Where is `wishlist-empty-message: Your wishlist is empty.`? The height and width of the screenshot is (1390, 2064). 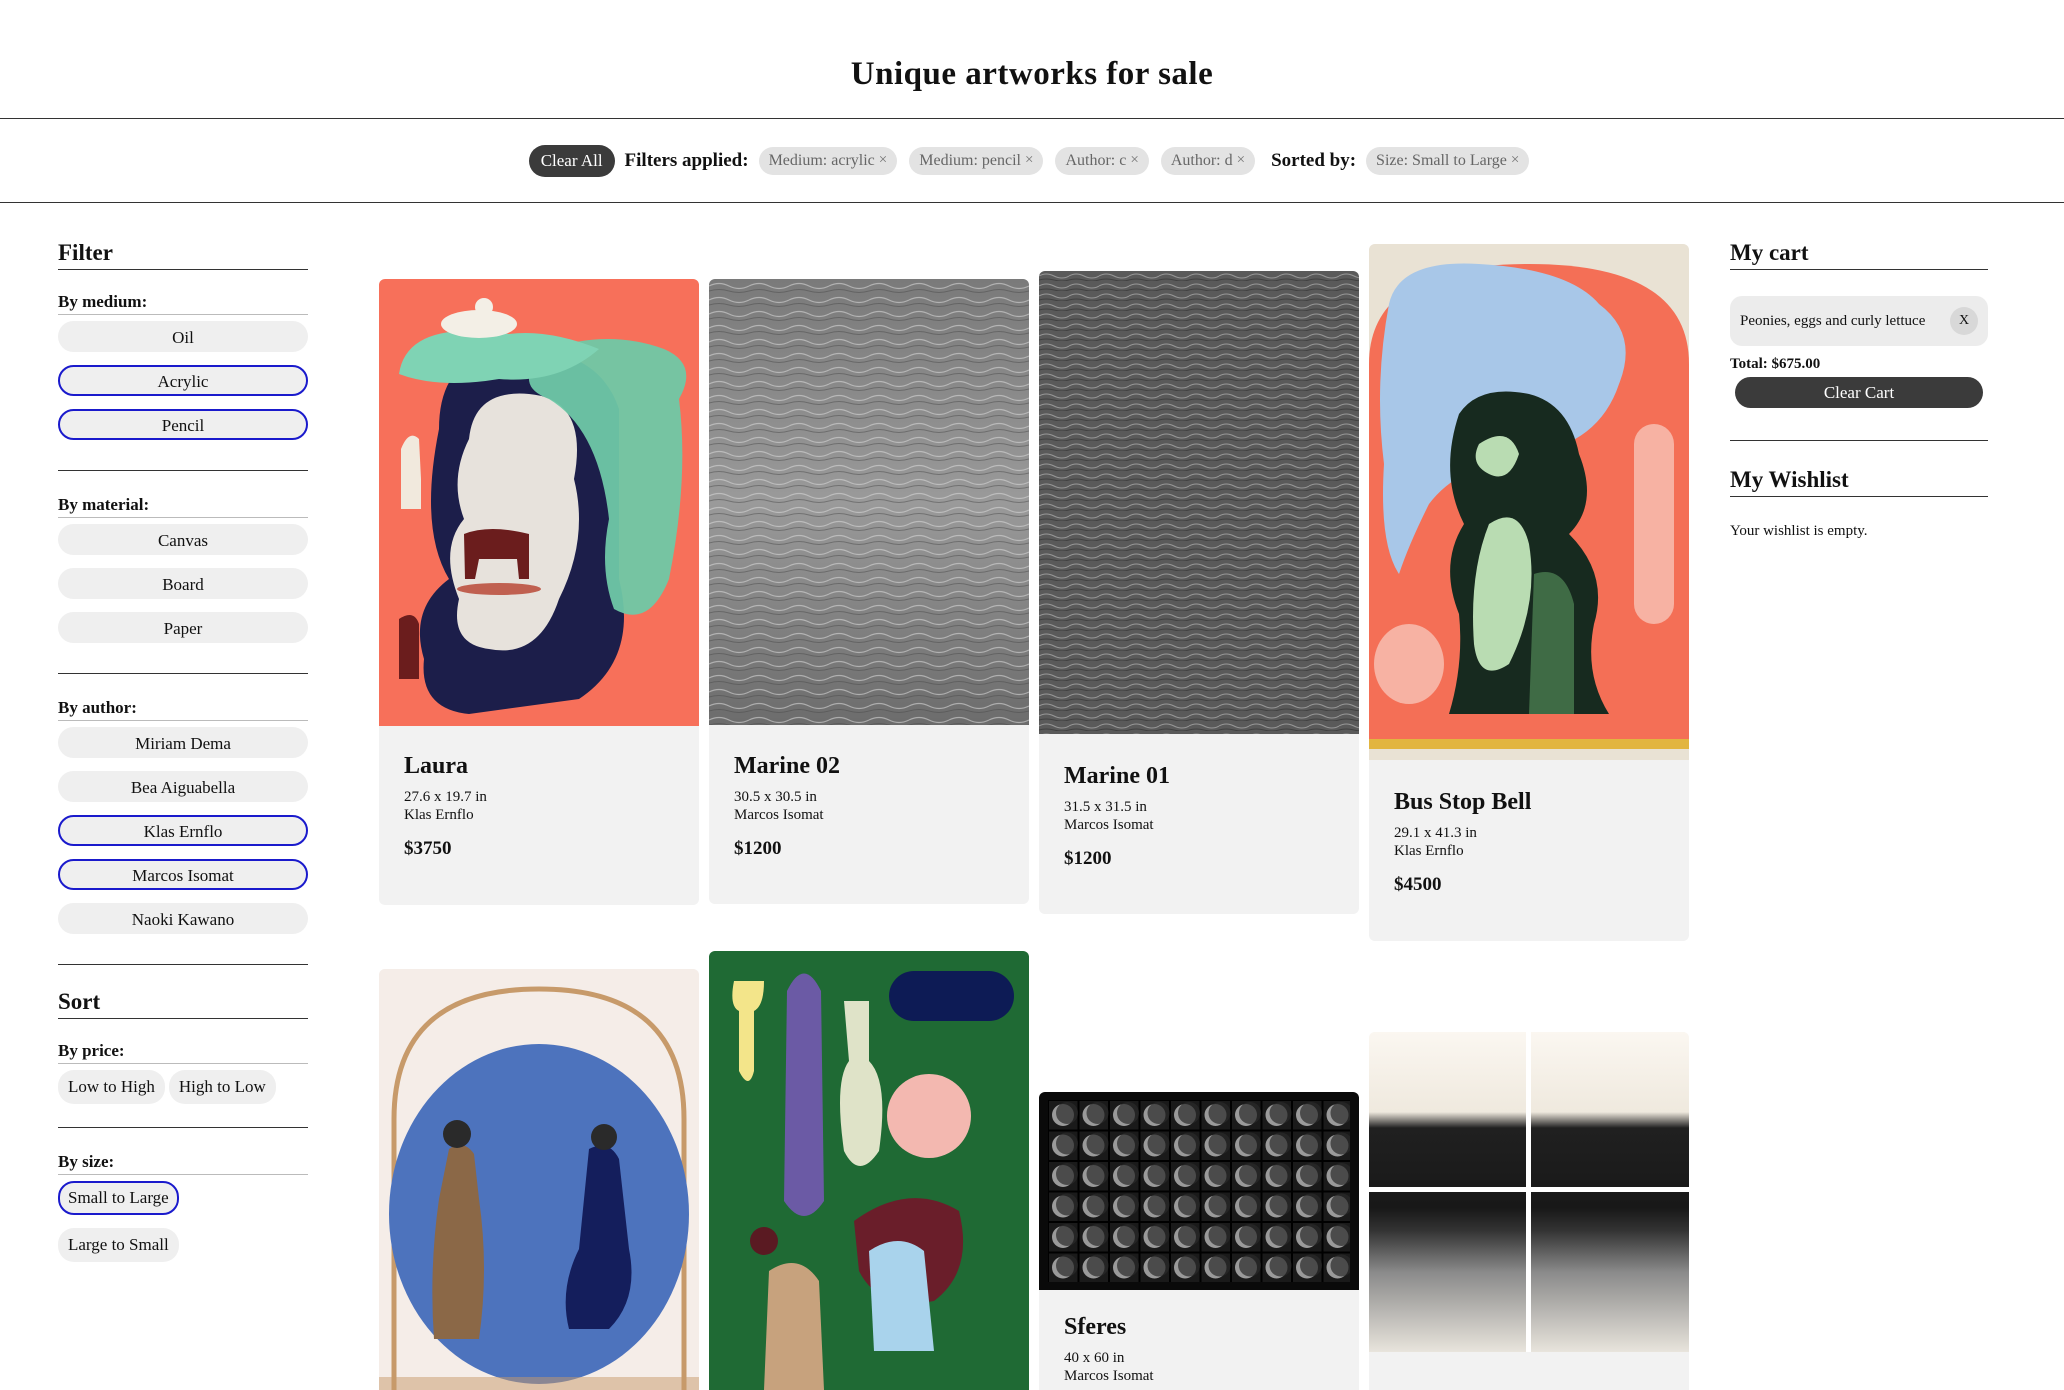 wishlist-empty-message: Your wishlist is empty. is located at coordinates (1799, 531).